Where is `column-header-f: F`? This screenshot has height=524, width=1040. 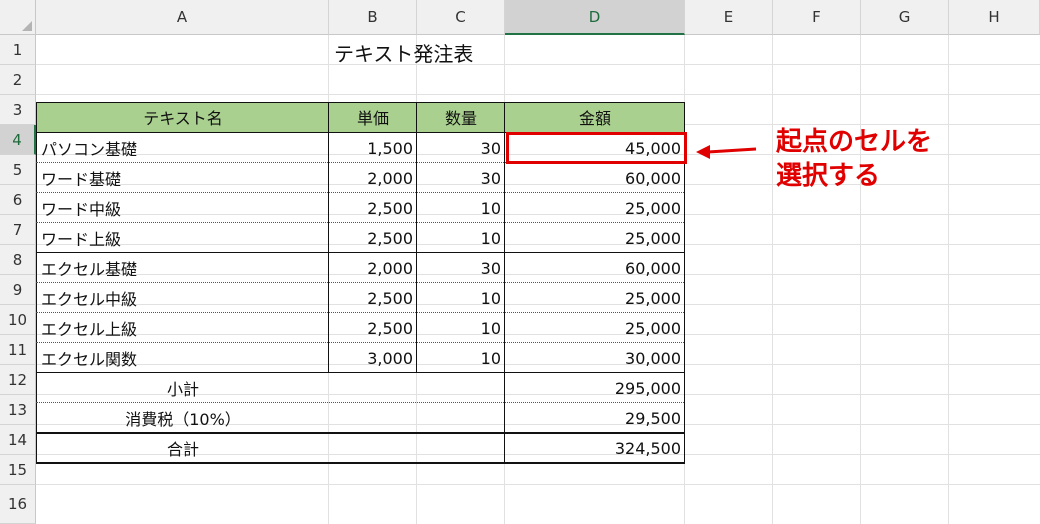 column-header-f: F is located at coordinates (817, 17).